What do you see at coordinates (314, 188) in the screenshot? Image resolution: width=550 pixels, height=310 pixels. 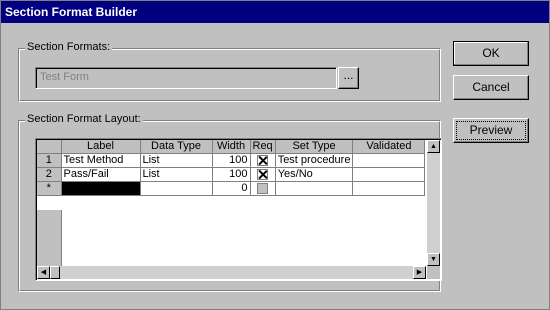 I see `set-type-cell` at bounding box center [314, 188].